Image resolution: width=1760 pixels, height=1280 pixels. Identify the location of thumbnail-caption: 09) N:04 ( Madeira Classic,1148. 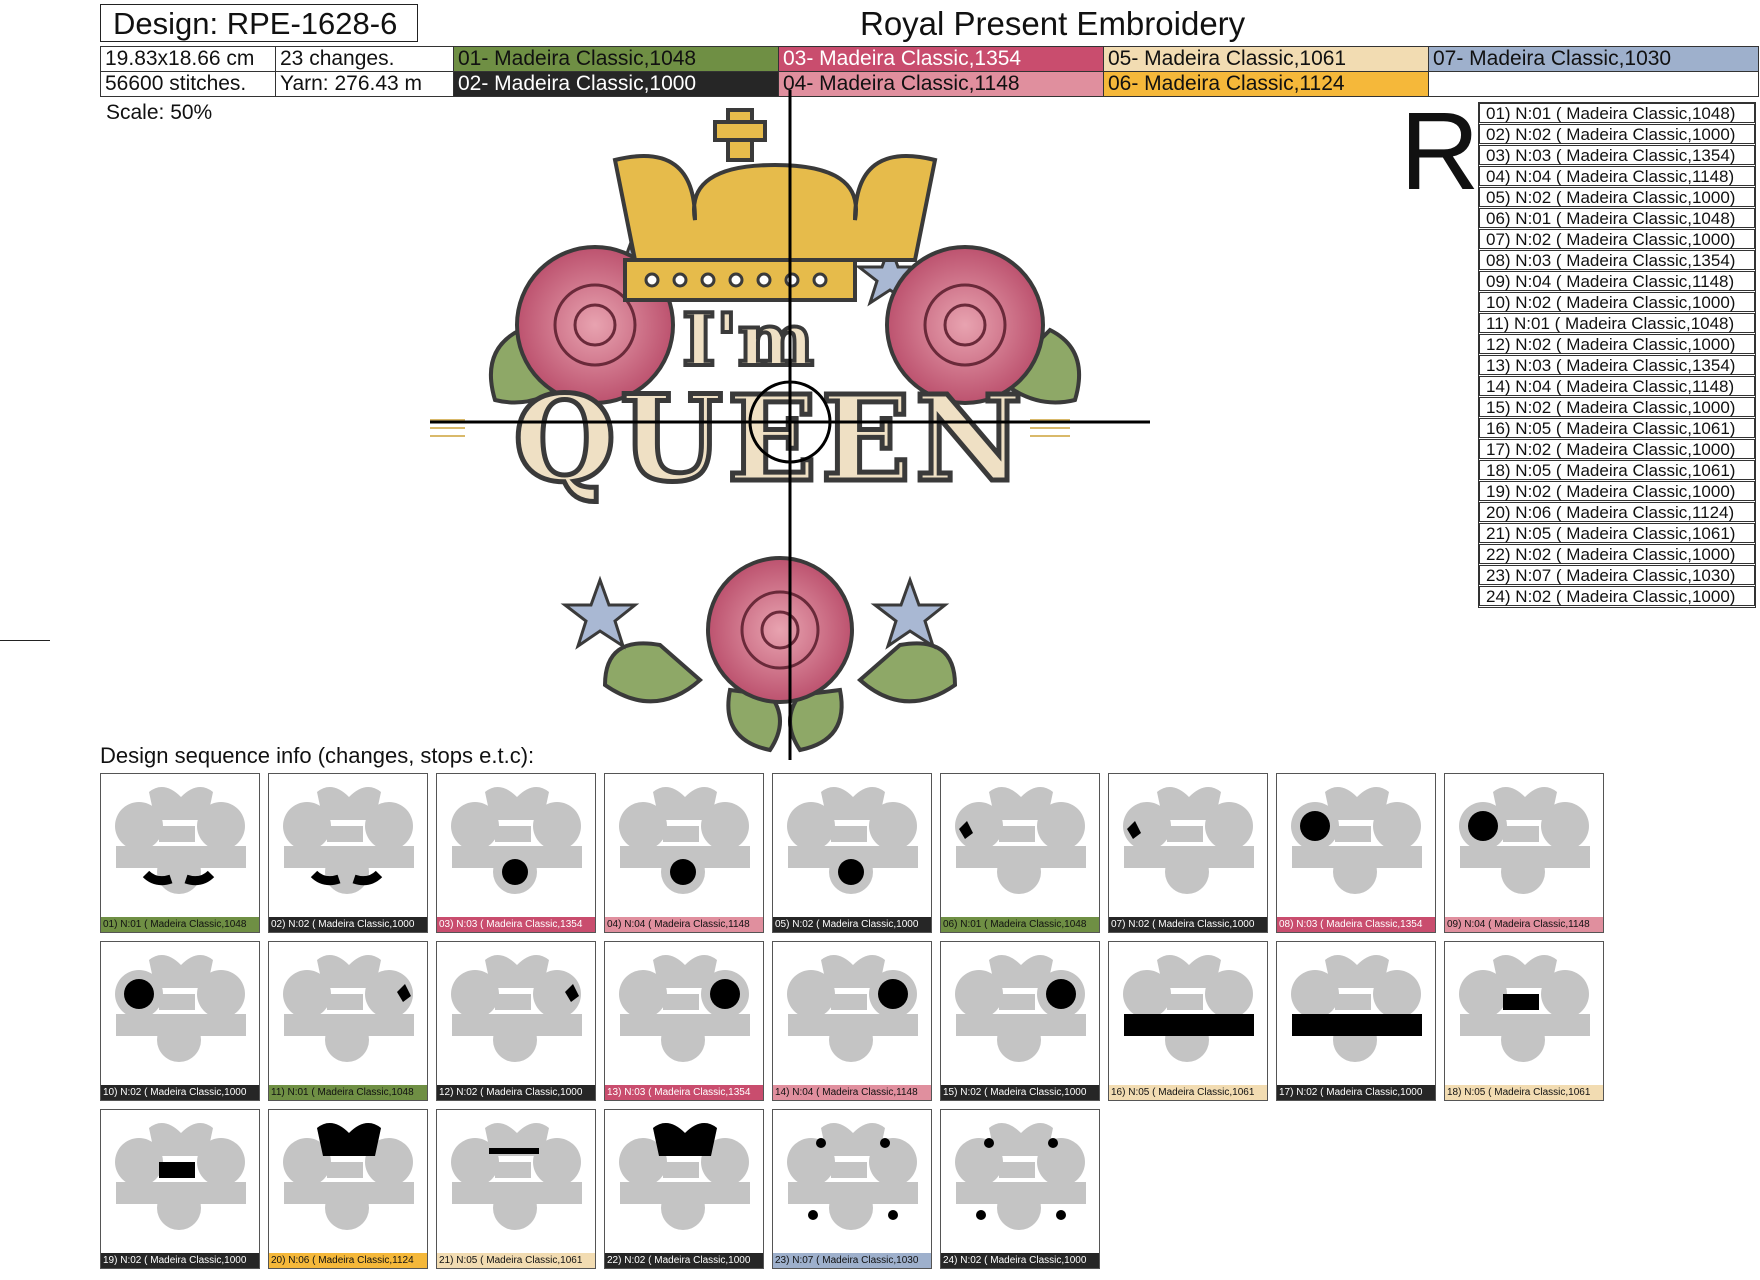
(1524, 924).